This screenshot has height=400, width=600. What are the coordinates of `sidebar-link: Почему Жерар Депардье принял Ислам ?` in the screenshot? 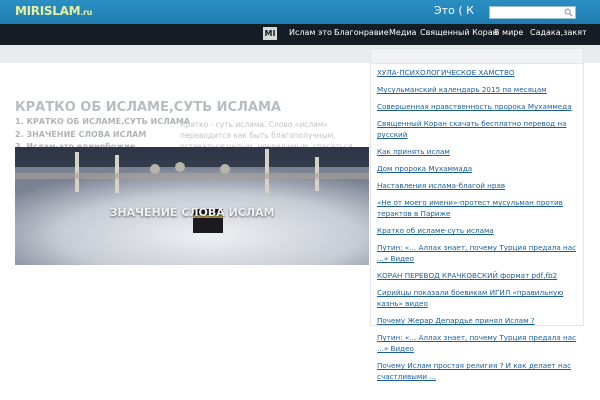 It's located at (479, 320).